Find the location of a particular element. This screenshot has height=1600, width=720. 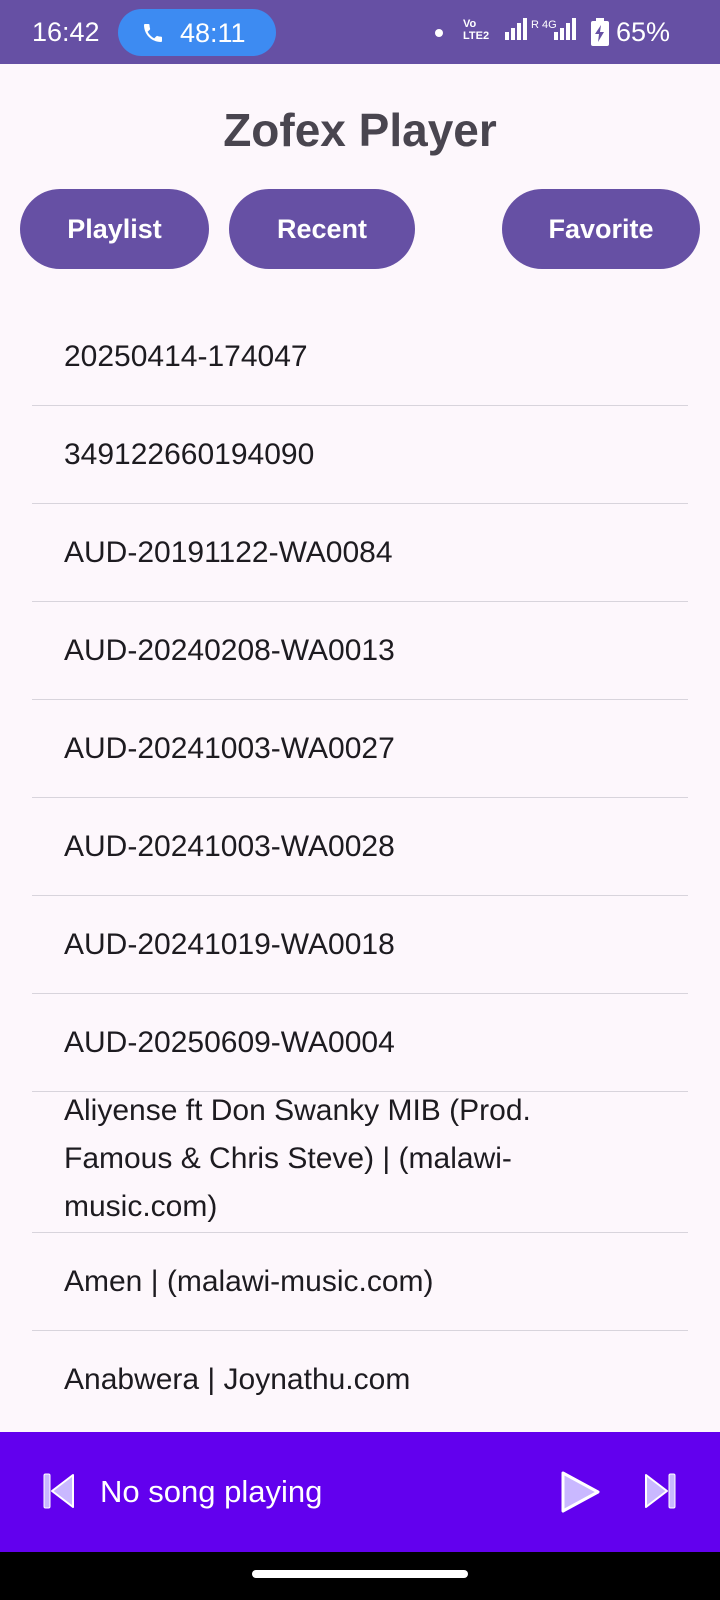

play-icon is located at coordinates (580, 1492).